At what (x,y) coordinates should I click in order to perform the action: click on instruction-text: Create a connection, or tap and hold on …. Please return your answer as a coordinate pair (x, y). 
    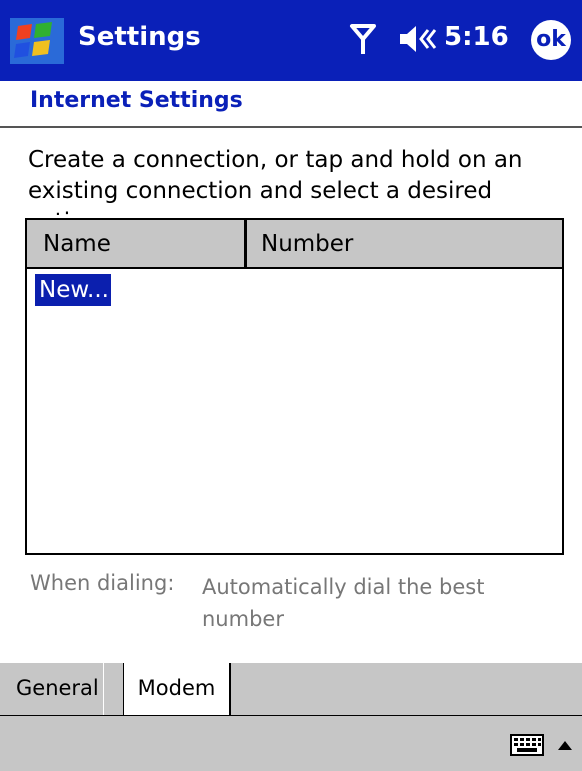
    Looking at the image, I should click on (275, 181).